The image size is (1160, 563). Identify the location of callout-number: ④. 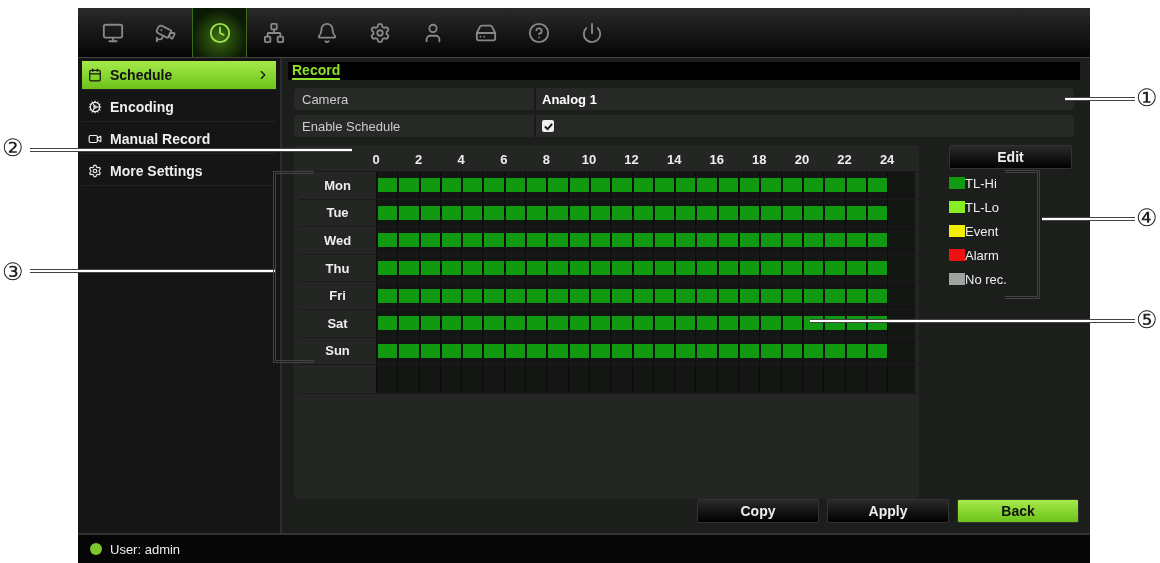
(1147, 218).